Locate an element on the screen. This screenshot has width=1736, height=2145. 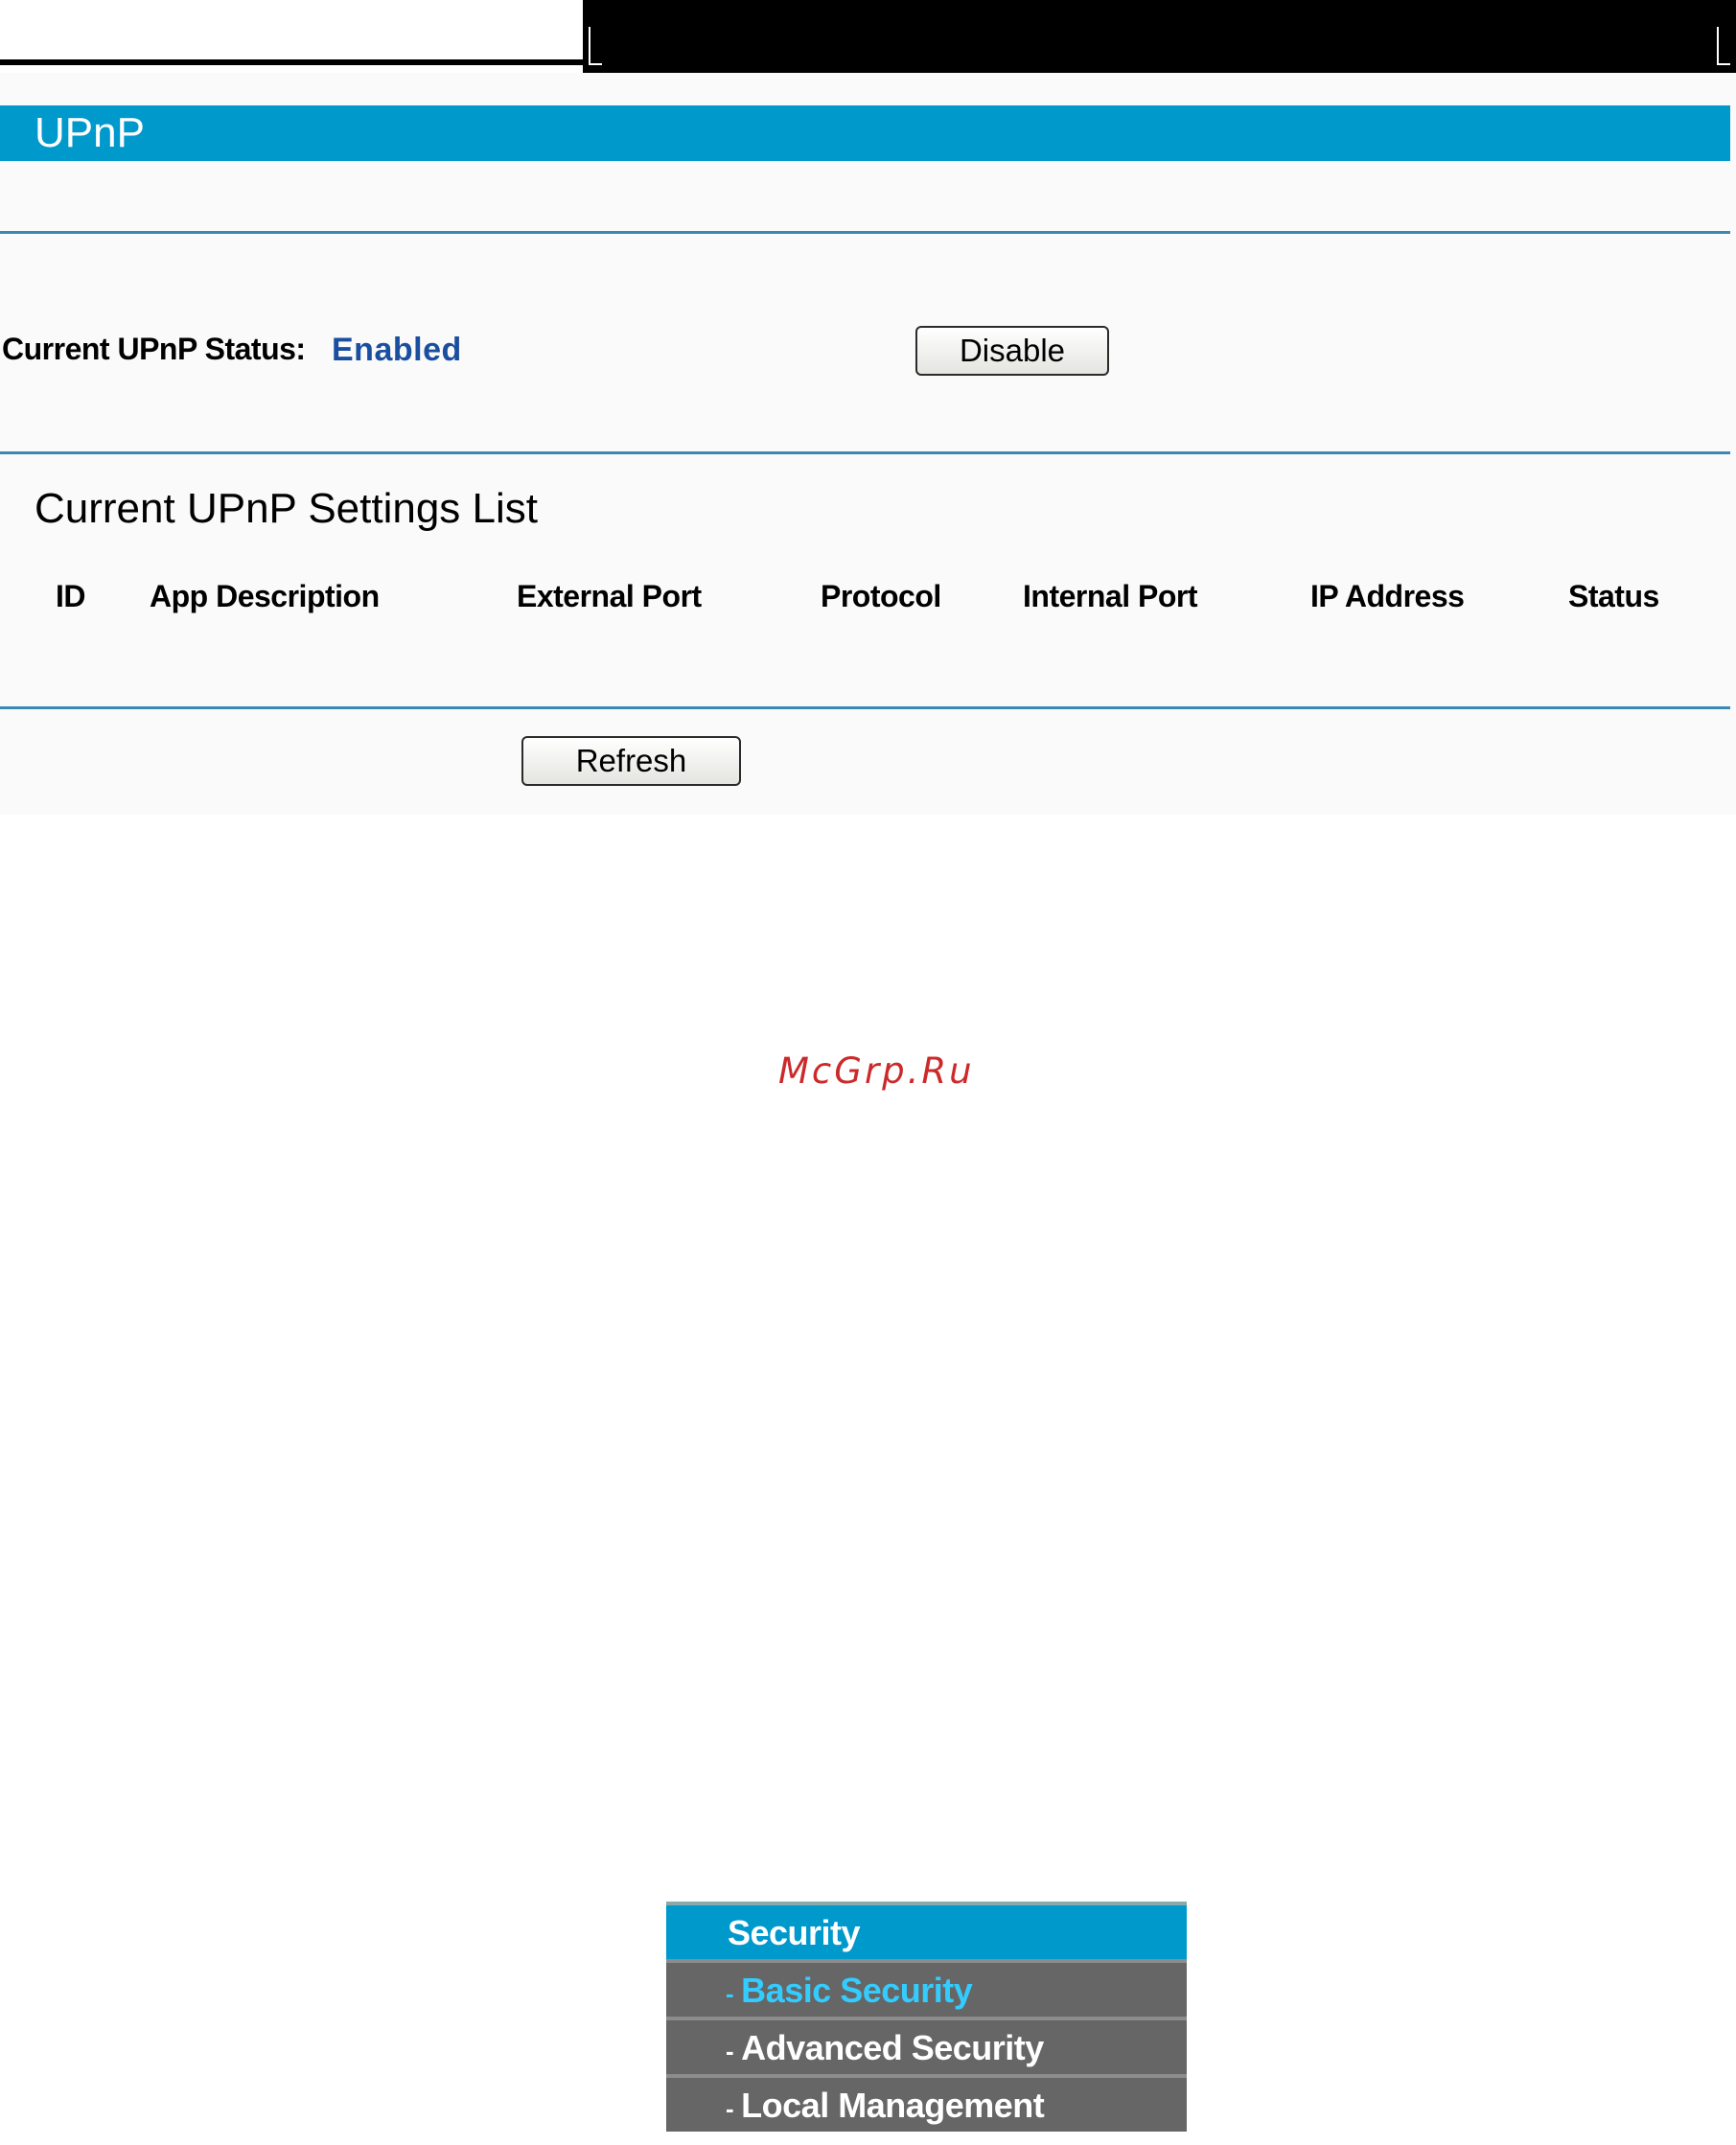
column-header-protocol: Protocol is located at coordinates (881, 596).